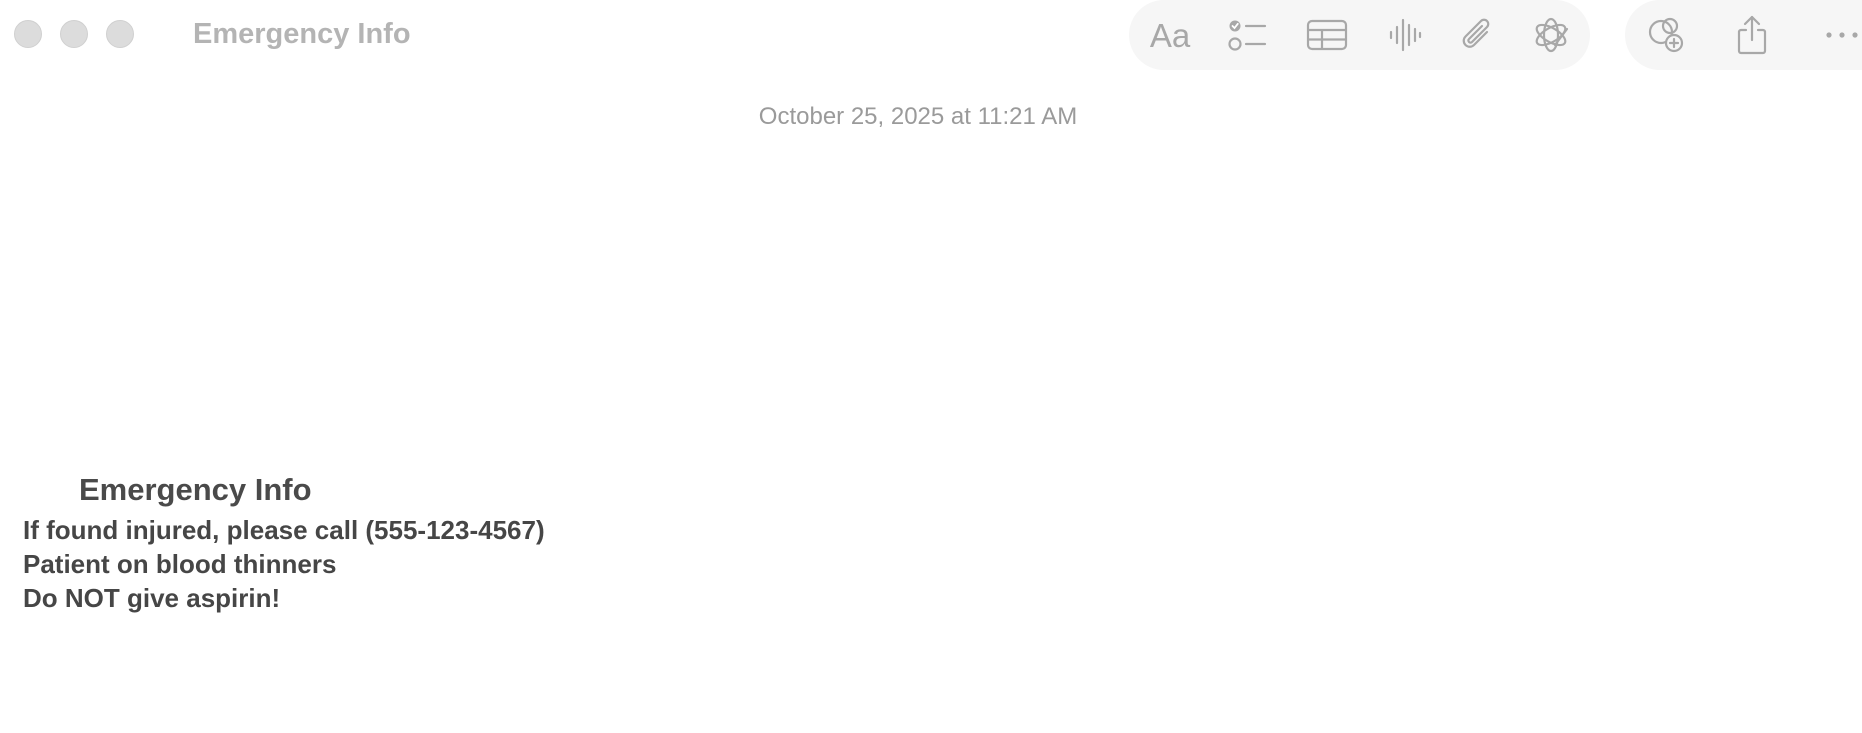  I want to click on more-icon, so click(1842, 35).